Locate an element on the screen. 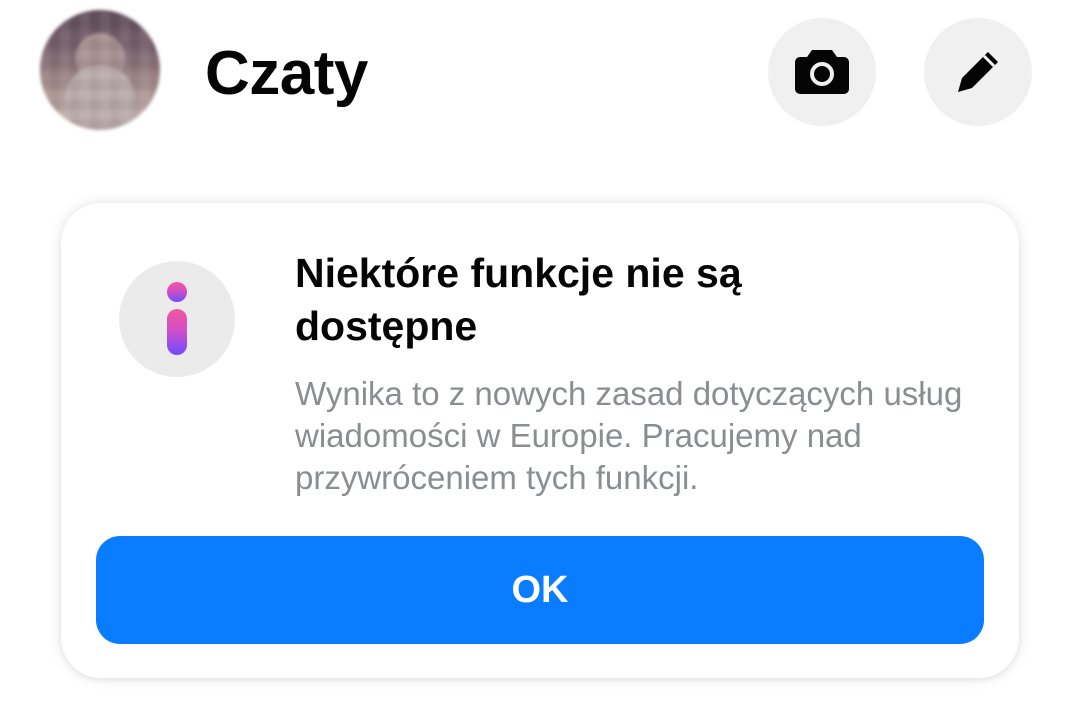 This screenshot has width=1080, height=707. page-title: Czaty is located at coordinates (286, 73).